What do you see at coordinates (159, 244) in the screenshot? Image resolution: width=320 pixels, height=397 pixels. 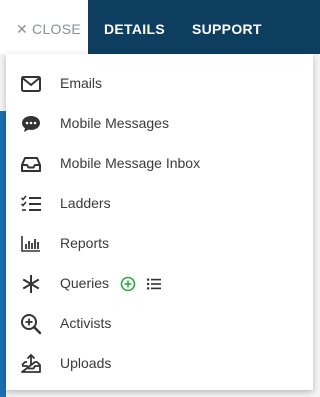 I see `menu-item-reports: Reports` at bounding box center [159, 244].